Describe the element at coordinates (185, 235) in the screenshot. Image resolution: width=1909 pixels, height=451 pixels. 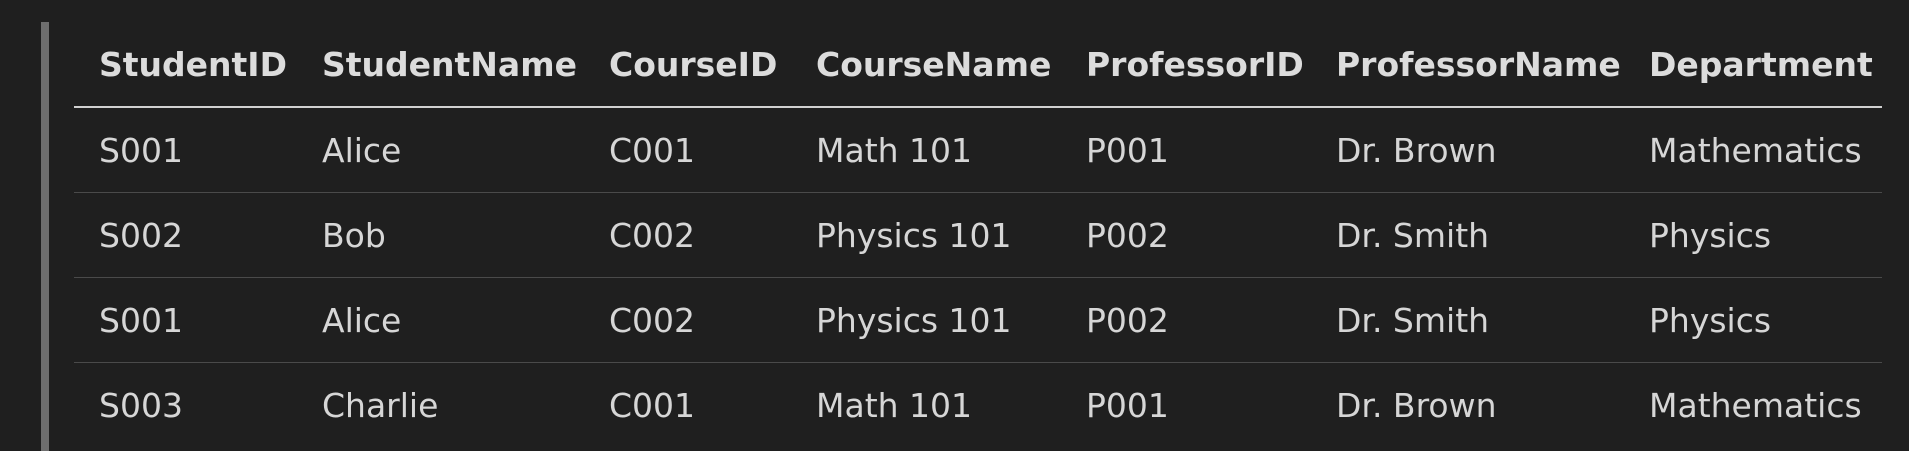
I see `table-cell: S002` at that location.